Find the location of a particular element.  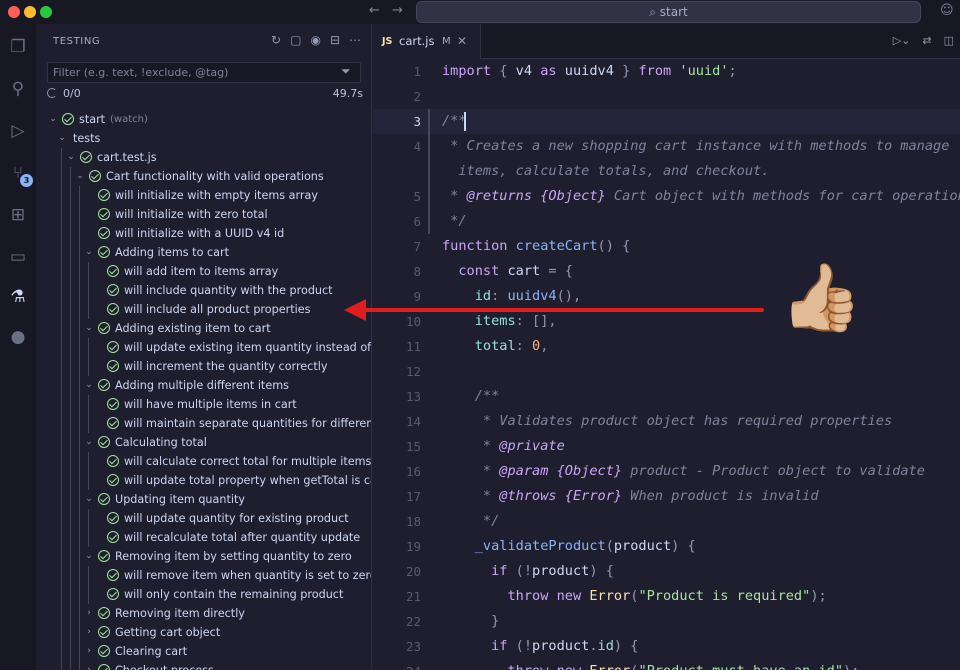

code-line: 19 _validateProduct(product) { is located at coordinates (666, 546).